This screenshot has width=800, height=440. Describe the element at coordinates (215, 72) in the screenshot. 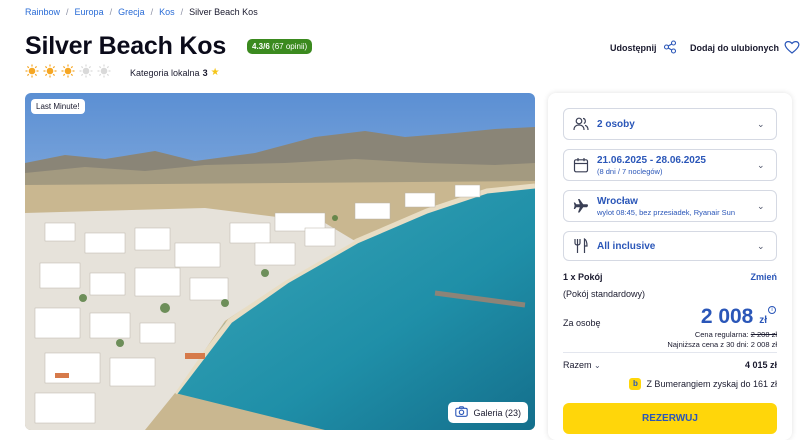

I see `star-icon: ★` at that location.